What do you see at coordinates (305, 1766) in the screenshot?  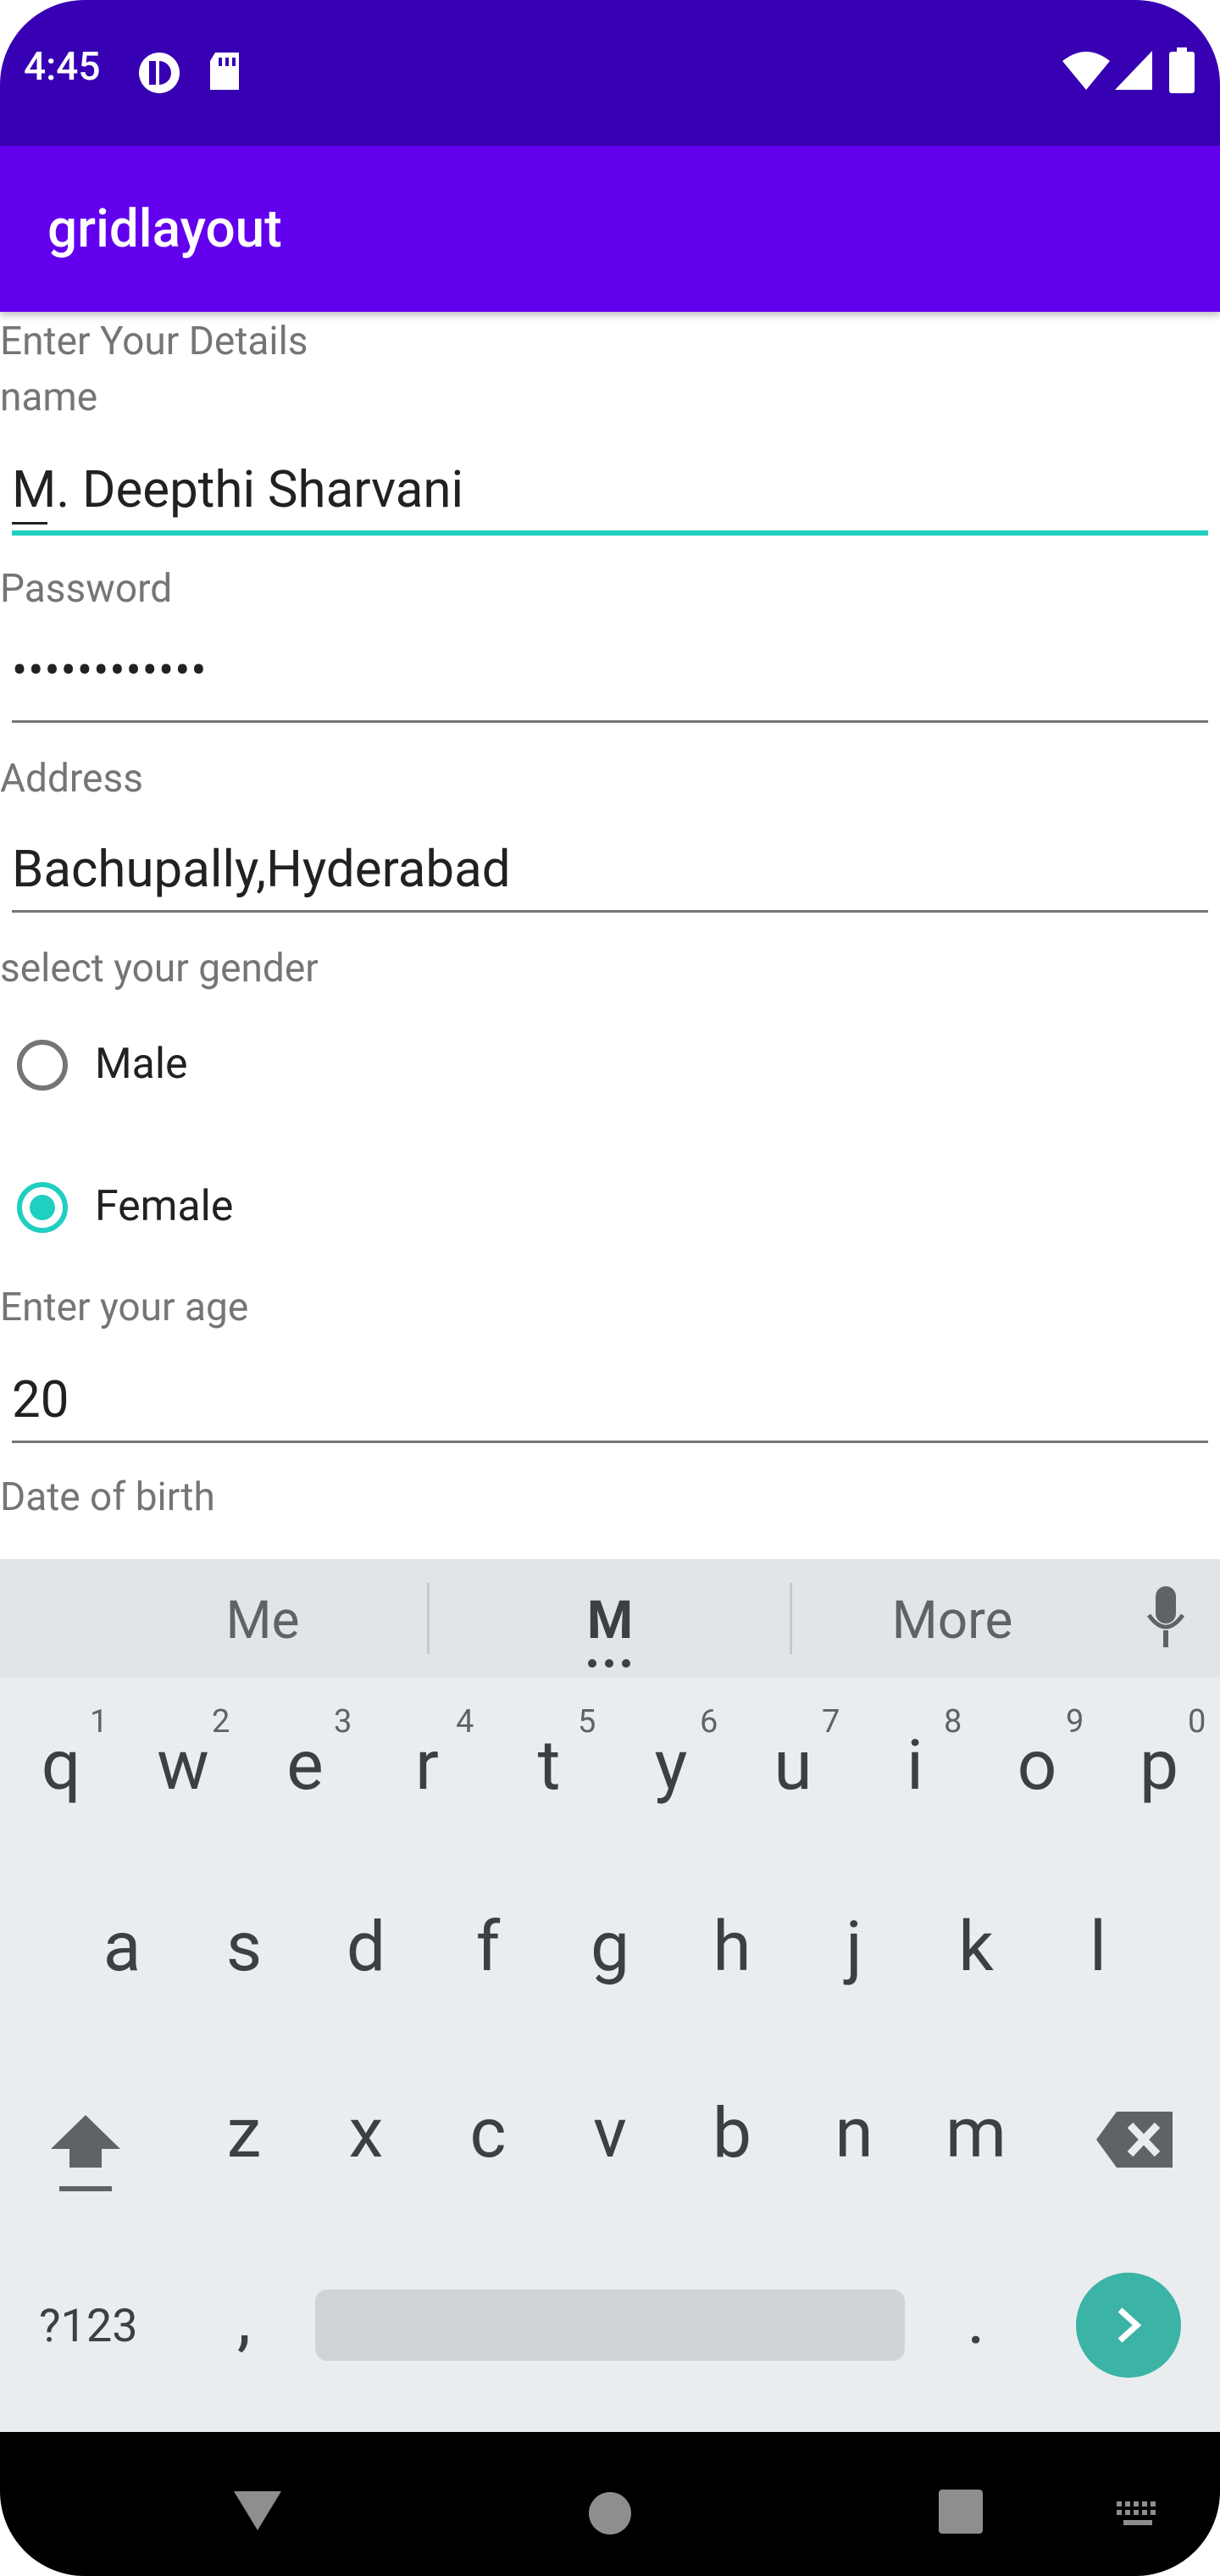 I see `key-e: e` at bounding box center [305, 1766].